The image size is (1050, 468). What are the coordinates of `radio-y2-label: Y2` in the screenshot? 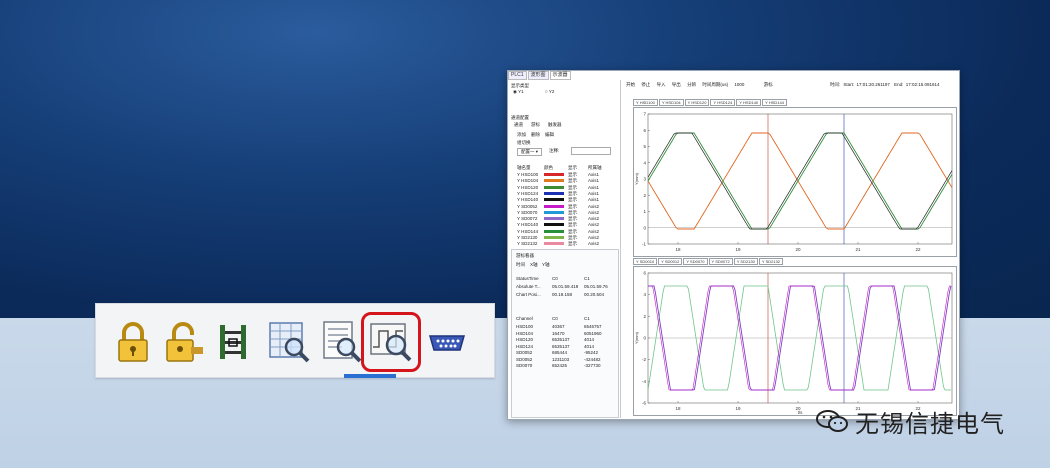 It's located at (551, 91).